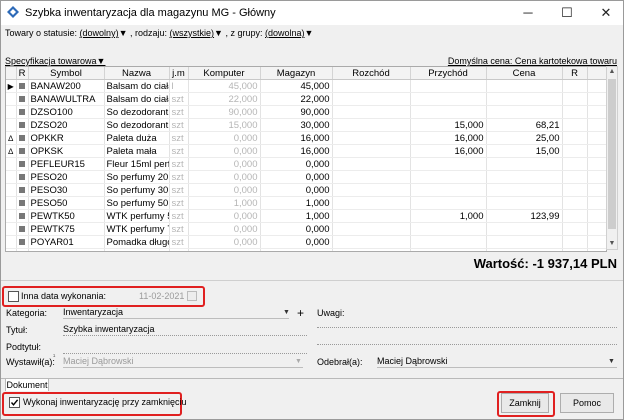  What do you see at coordinates (66, 190) in the screenshot?
I see `symbol-cell: PESO30` at bounding box center [66, 190].